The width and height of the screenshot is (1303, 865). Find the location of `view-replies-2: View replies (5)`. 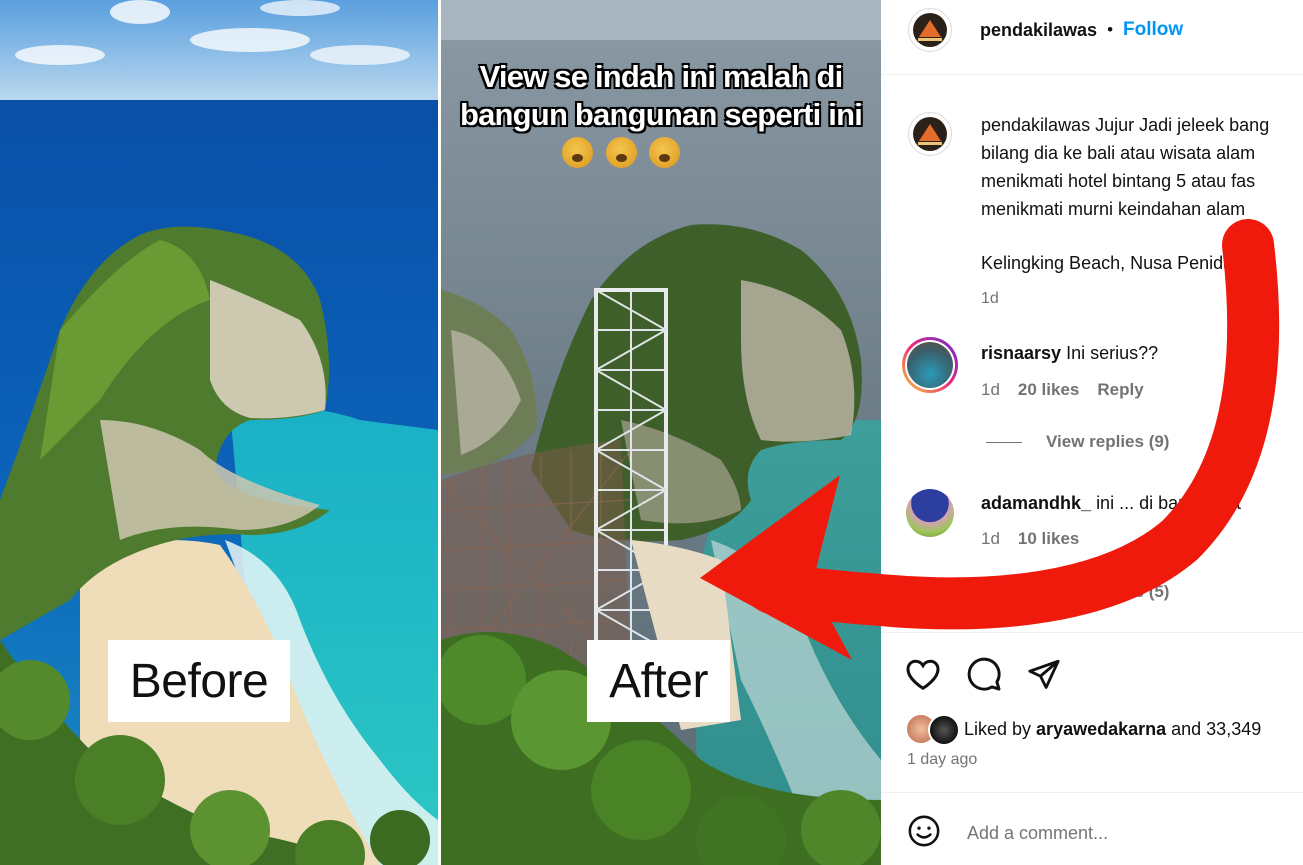

view-replies-2: View replies (5) is located at coordinates (1107, 592).